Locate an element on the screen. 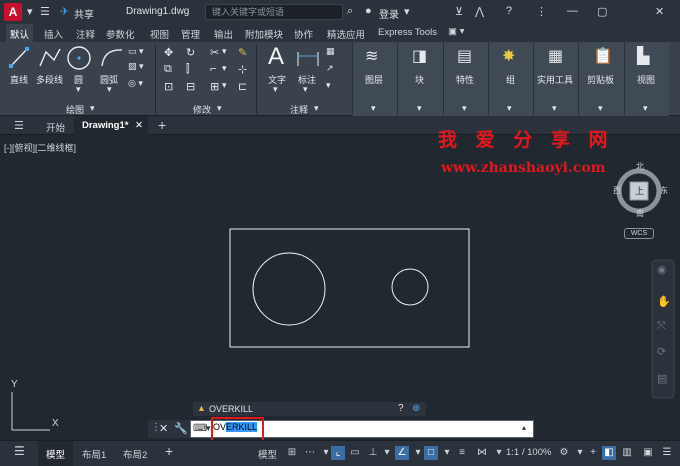 This screenshot has width=680, height=466. maximize-icon: ▢ is located at coordinates (602, 11).